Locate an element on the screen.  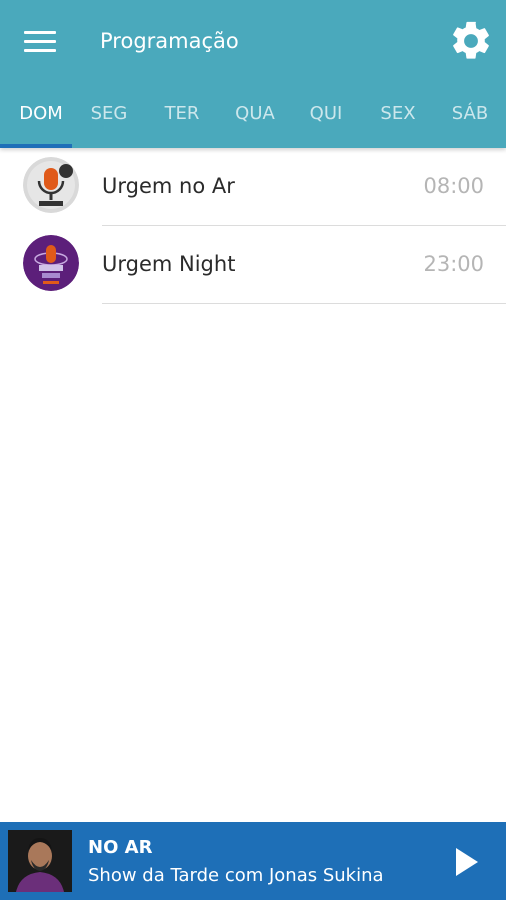
show-title: Show da Tarde com Jonas Sukina is located at coordinates (236, 875).